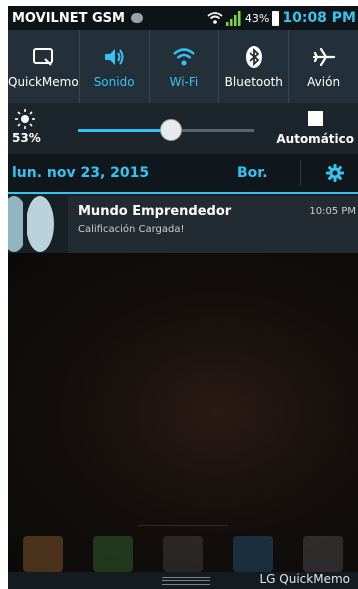 The image size is (358, 589). I want to click on tile-quickmemo: QuickMemo, so click(44, 66).